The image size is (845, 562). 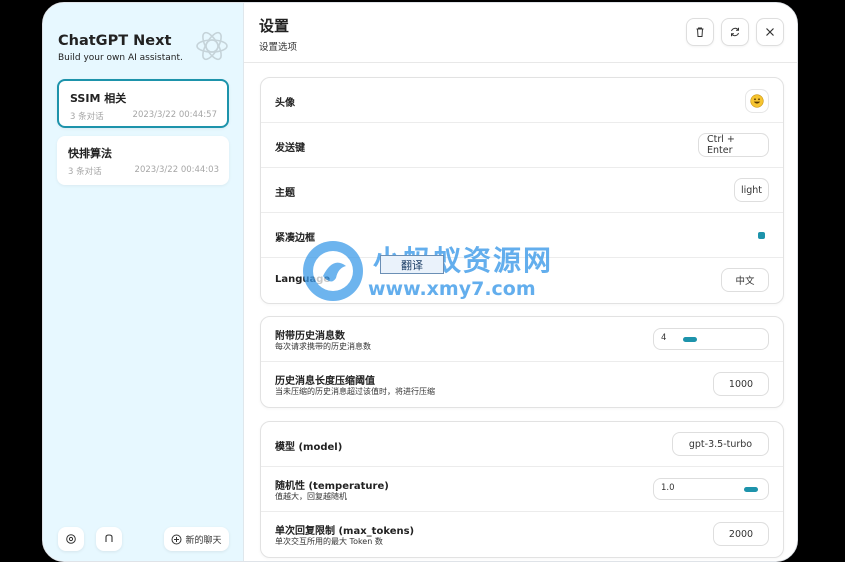 What do you see at coordinates (176, 539) in the screenshot?
I see `add-icon` at bounding box center [176, 539].